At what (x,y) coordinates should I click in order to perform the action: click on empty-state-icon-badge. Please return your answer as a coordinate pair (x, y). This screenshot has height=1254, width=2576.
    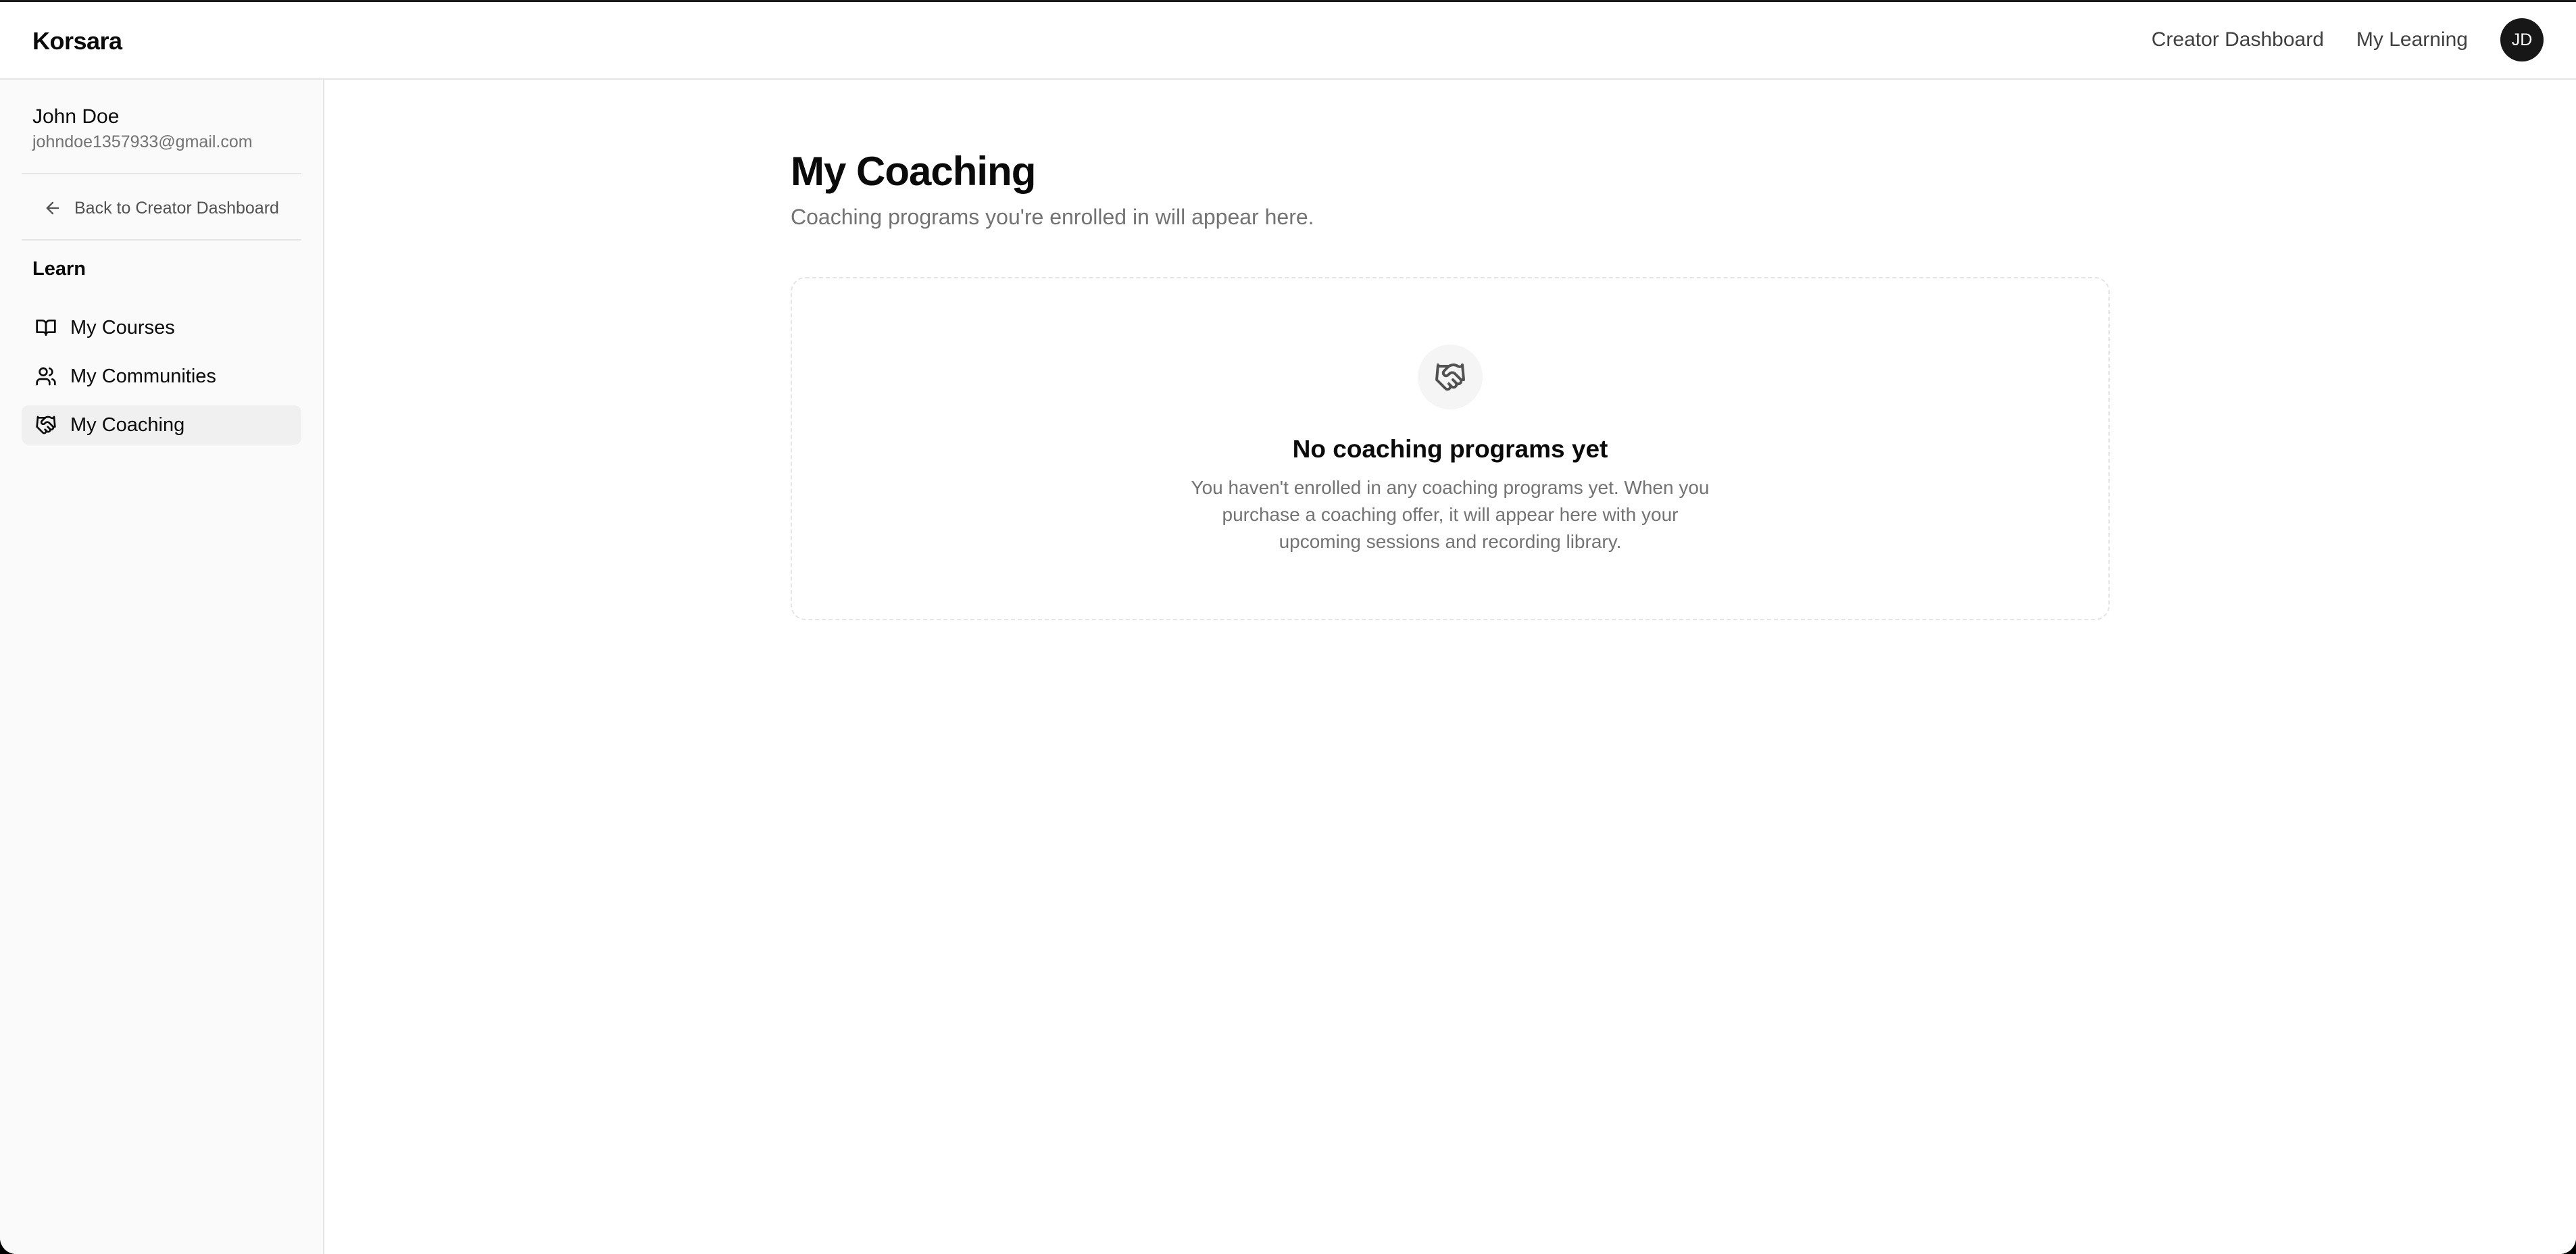
    Looking at the image, I should click on (1451, 377).